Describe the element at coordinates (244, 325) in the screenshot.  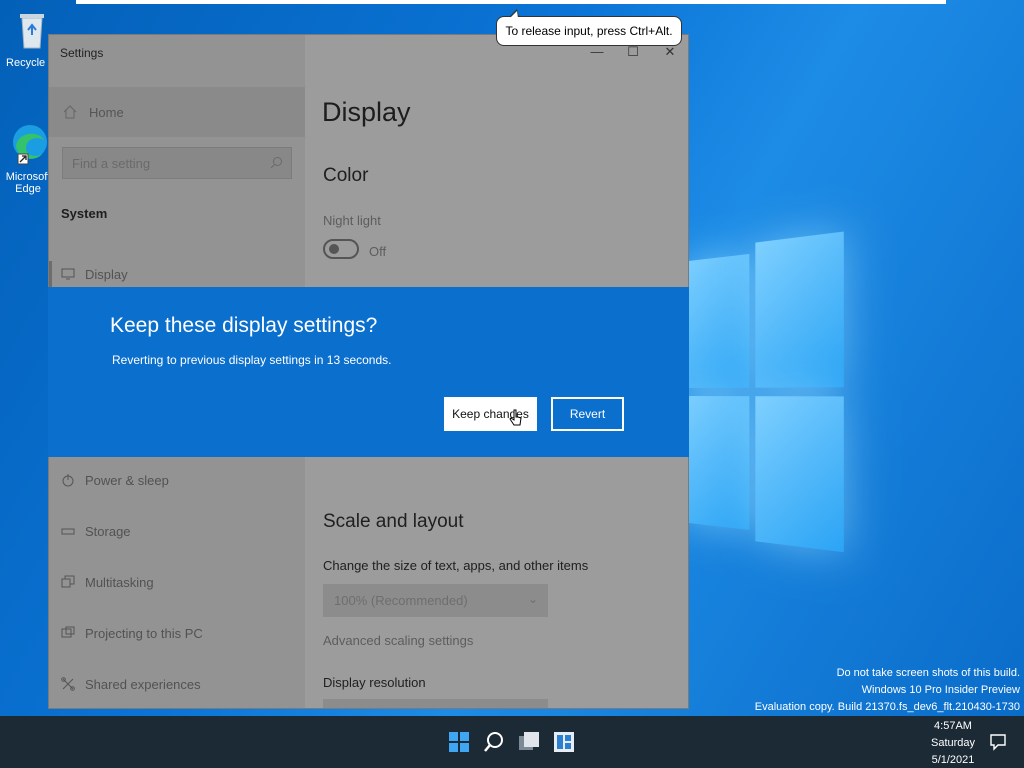
I see `dialog-title: Keep these display settings?` at that location.